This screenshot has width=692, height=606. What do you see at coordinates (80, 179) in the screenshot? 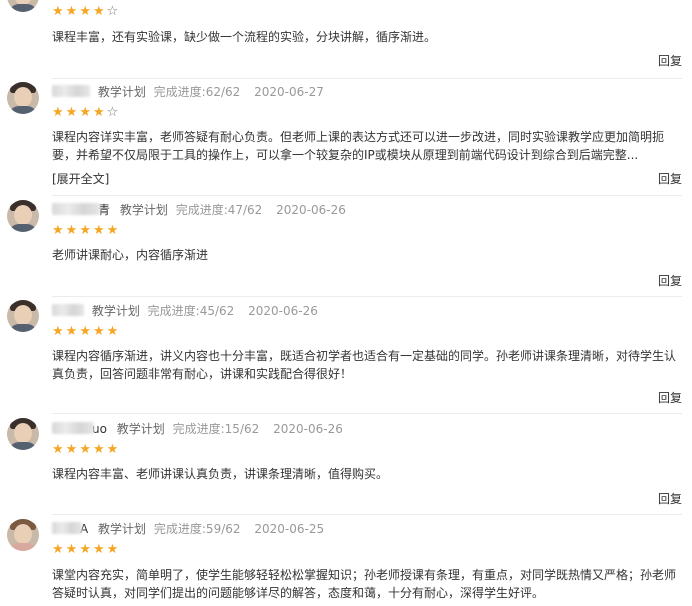
I see `expand-full-text-link: [展开全文]` at bounding box center [80, 179].